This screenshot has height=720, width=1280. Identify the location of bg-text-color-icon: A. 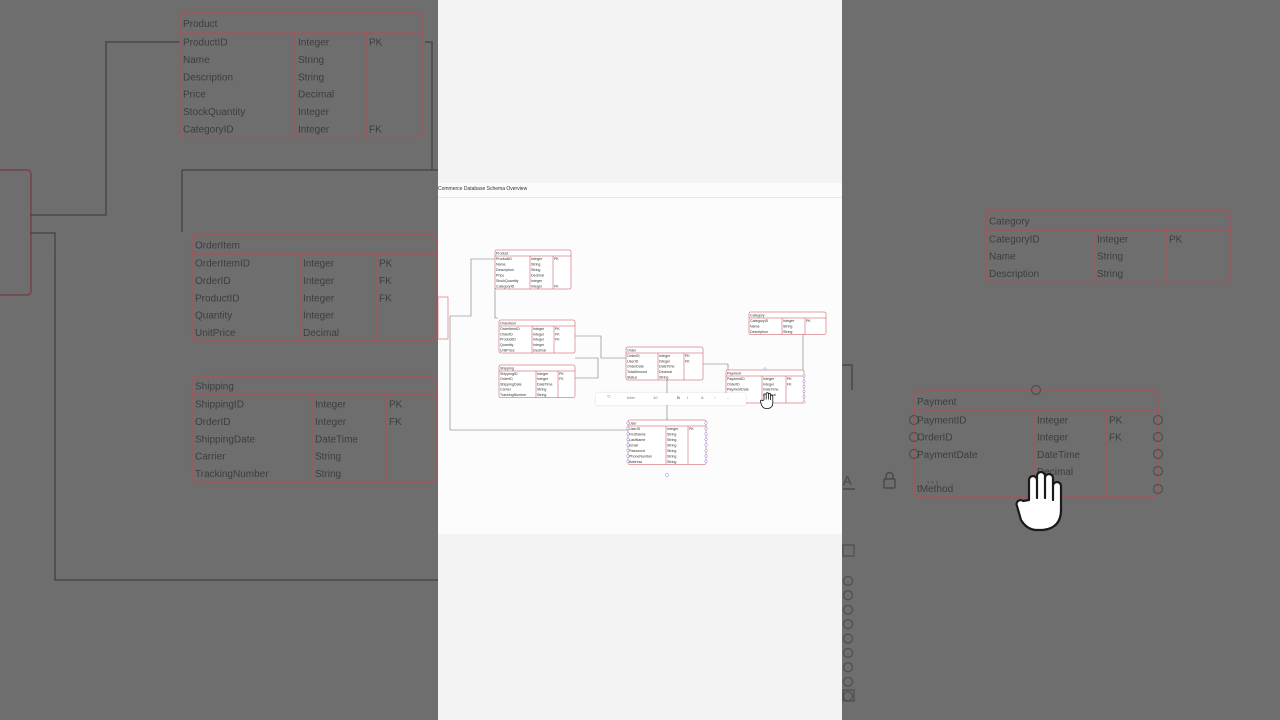
(847, 480).